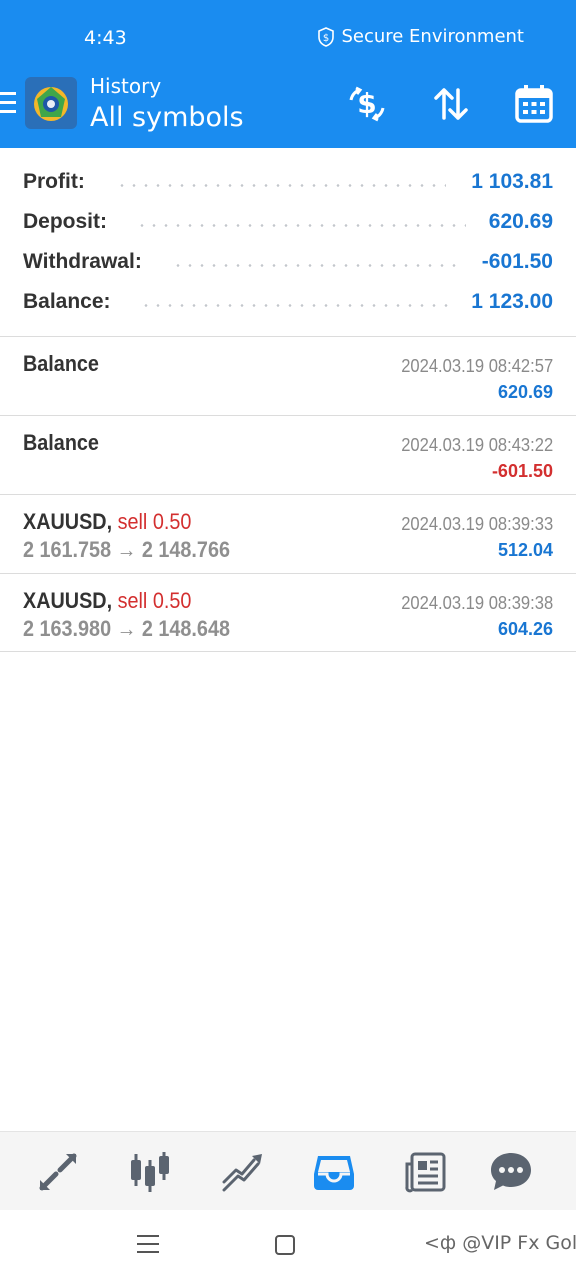 Image resolution: width=576 pixels, height=1280 pixels. Describe the element at coordinates (477, 603) in the screenshot. I see `deal-time: 2024.03.19 08:39:38` at that location.